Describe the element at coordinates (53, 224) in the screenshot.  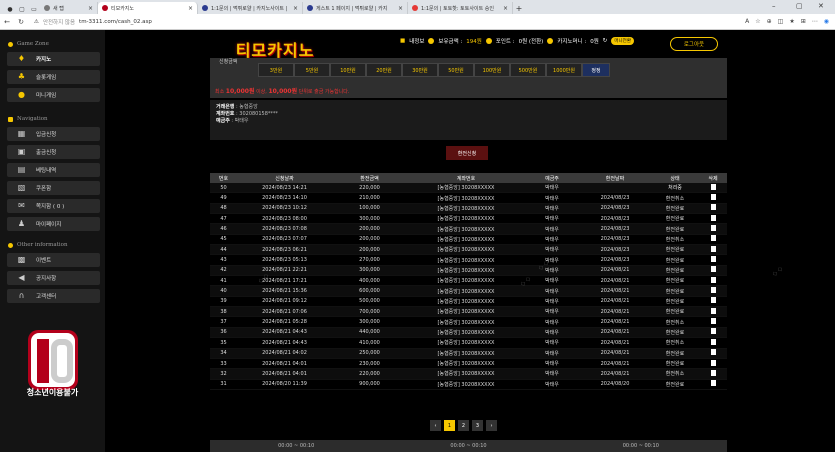
I see `sidebar-item: ♟ 마이페이지` at that location.